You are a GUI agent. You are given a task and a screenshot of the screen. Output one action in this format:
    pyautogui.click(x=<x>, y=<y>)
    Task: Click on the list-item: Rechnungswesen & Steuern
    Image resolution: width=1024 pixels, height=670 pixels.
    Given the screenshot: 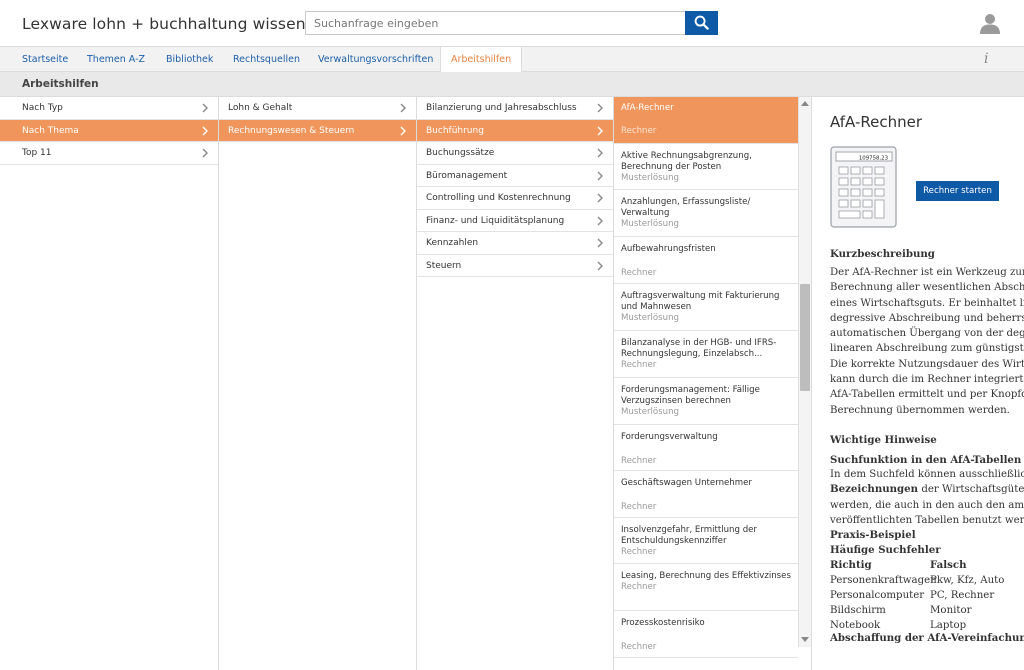 What is the action you would take?
    pyautogui.click(x=317, y=130)
    